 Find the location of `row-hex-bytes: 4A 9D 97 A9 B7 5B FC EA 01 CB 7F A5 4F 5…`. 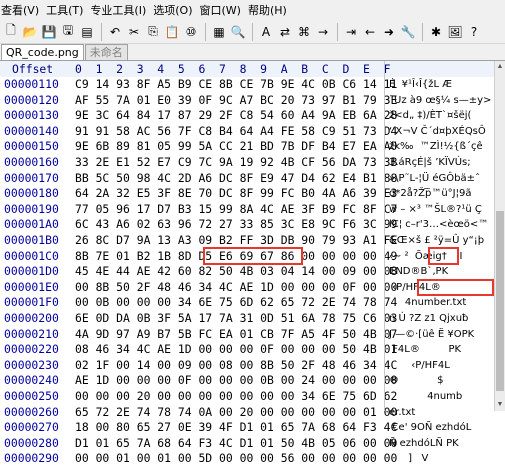

row-hex-bytes: 4A 9D 97 A9 B7 5B FC EA 01 CB 7F A5 4F 5… is located at coordinates (236, 335).